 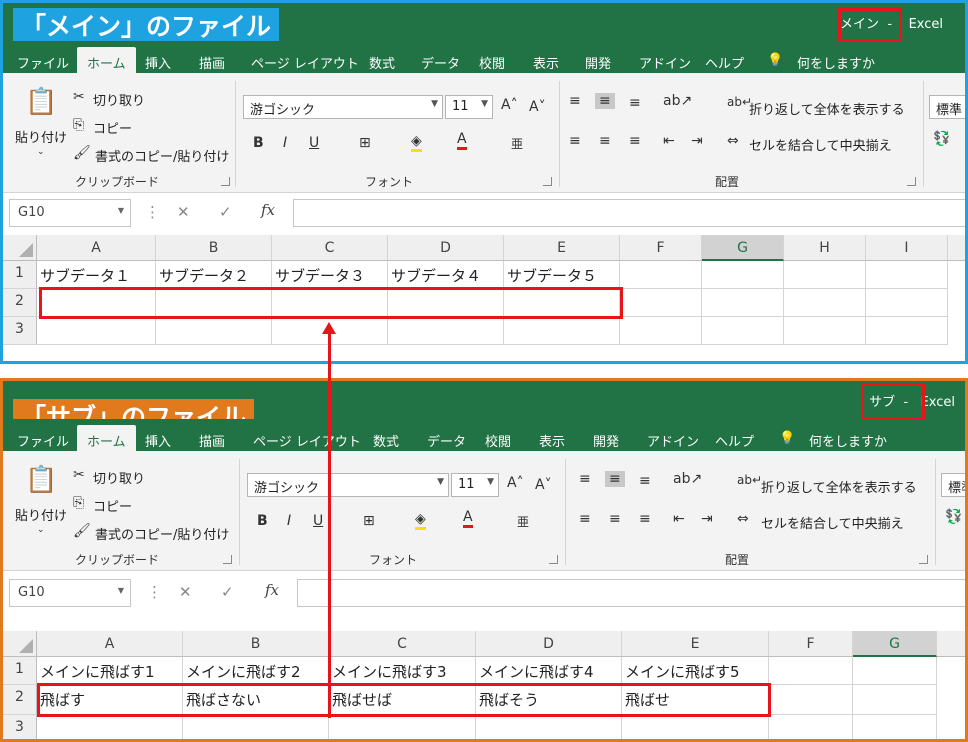 What do you see at coordinates (615, 479) in the screenshot?
I see `align-middle-icon: ≡` at bounding box center [615, 479].